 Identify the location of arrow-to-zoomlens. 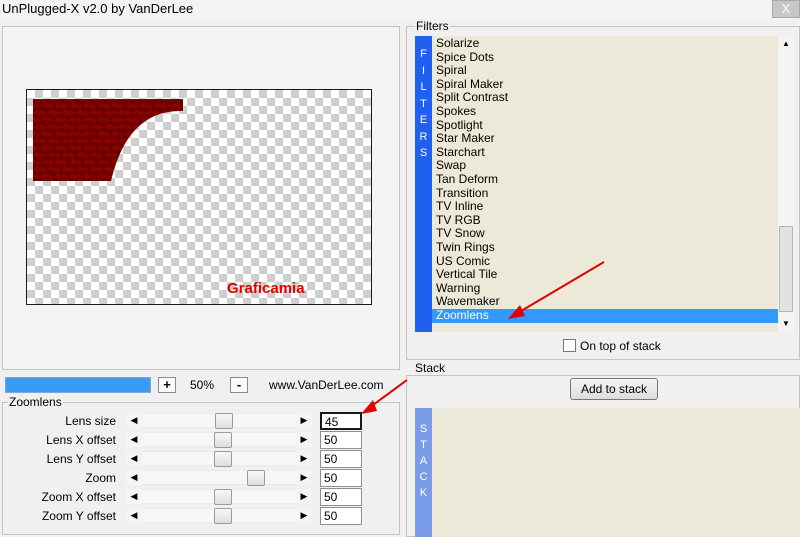
(560, 288).